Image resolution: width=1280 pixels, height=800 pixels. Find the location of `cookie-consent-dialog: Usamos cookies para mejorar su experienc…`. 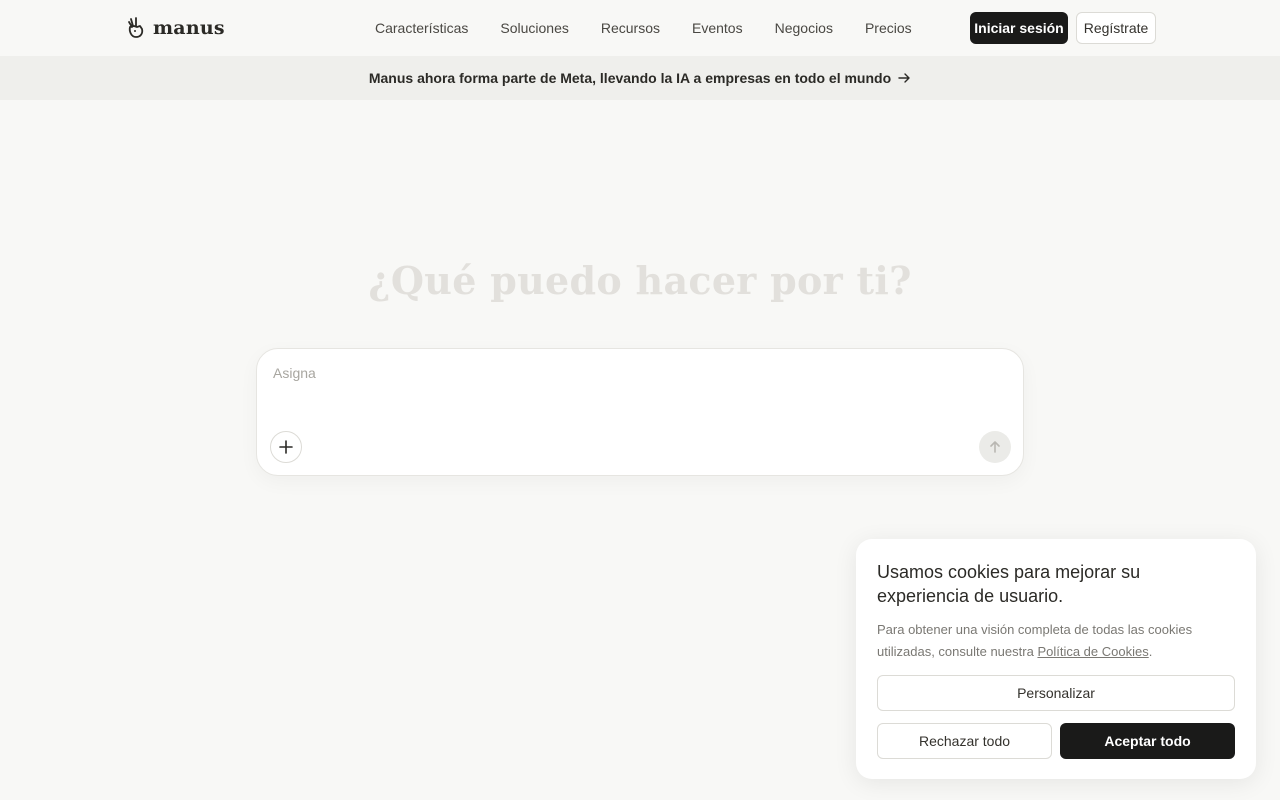

cookie-consent-dialog: Usamos cookies para mejorar su experienc… is located at coordinates (1056, 659).